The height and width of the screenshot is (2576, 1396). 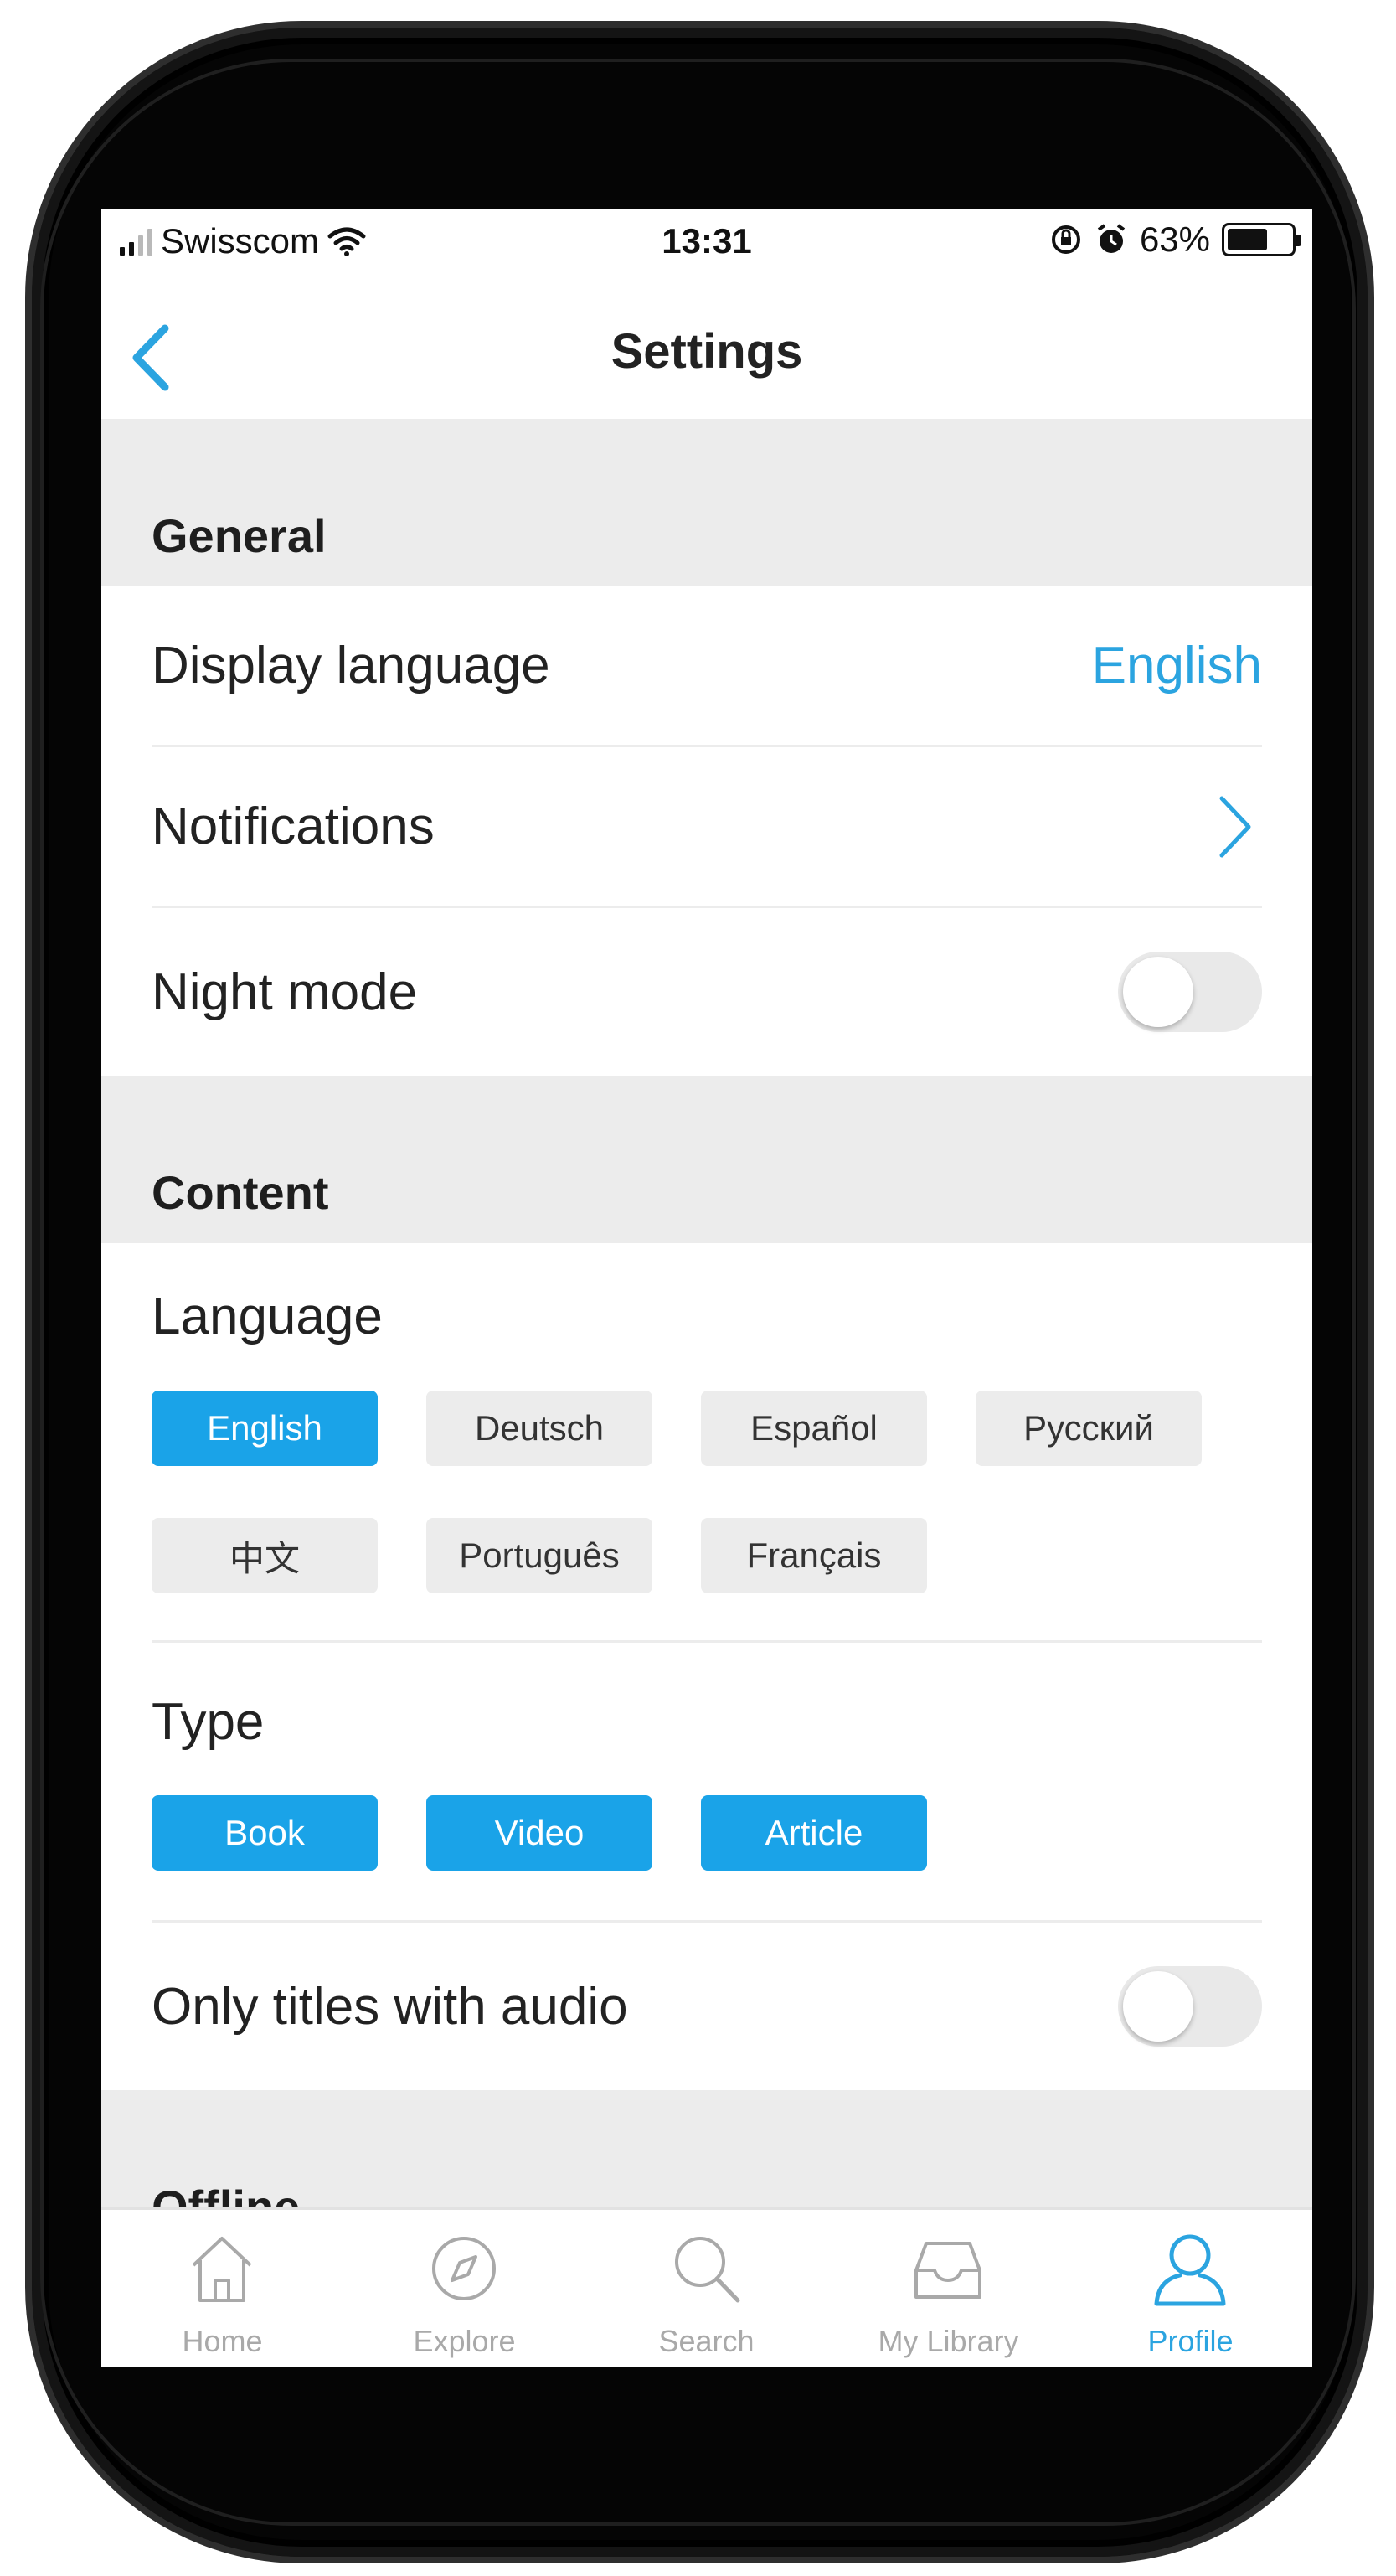 I want to click on tab-search-label: Search, so click(x=706, y=2341).